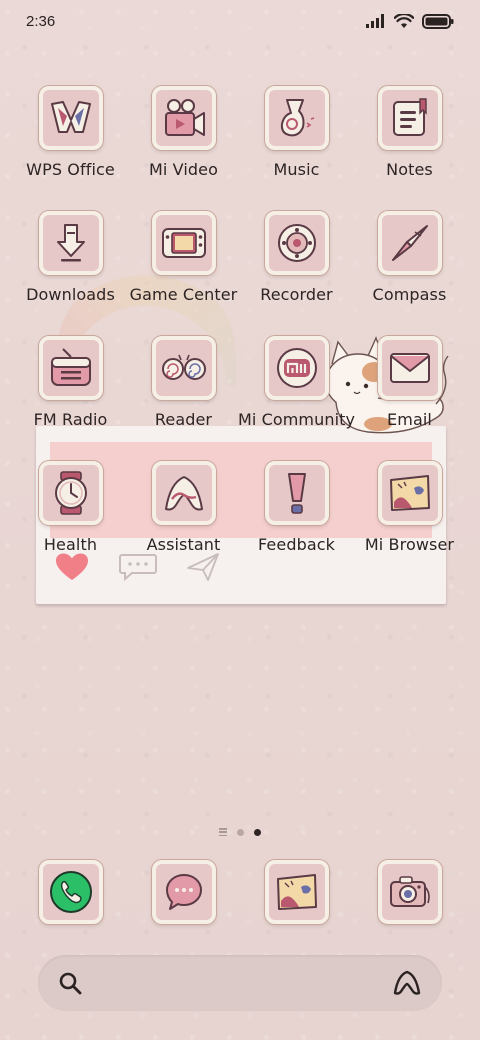 Image resolution: width=480 pixels, height=1040 pixels. Describe the element at coordinates (409, 516) in the screenshot. I see `app-mi-browser: Mi Browser` at that location.